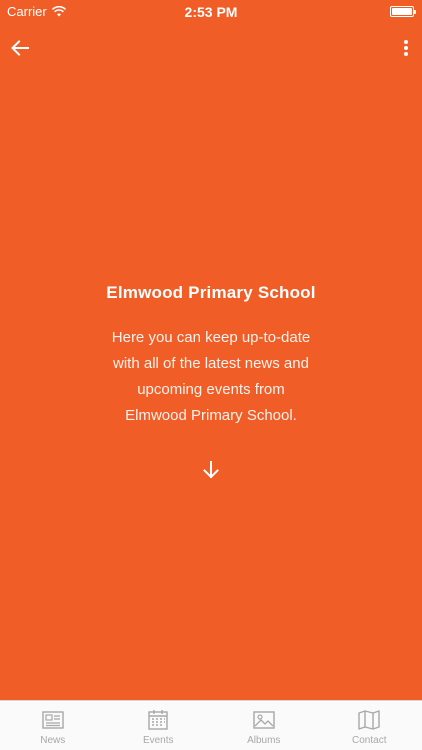 This screenshot has height=750, width=422. I want to click on newspaper-icon, so click(53, 720).